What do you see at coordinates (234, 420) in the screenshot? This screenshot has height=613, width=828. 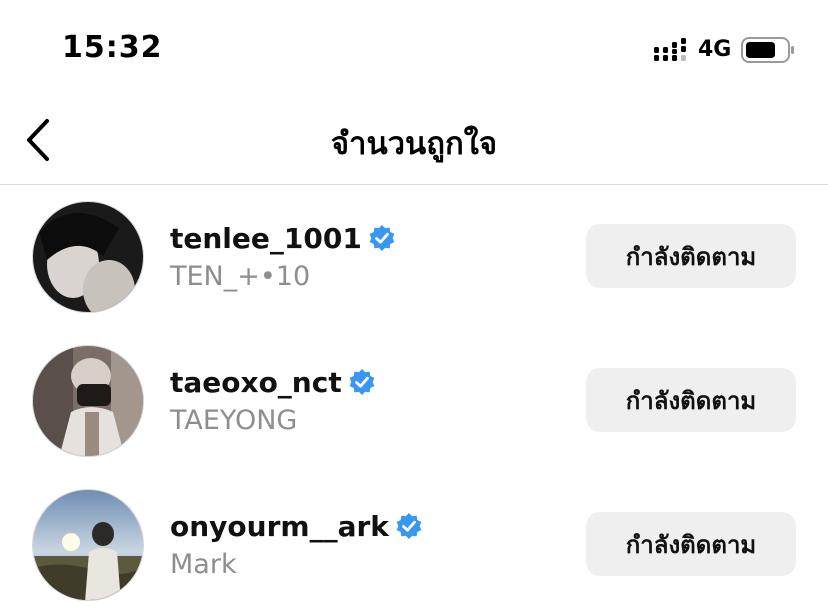 I see `full-name: TAEYONG` at bounding box center [234, 420].